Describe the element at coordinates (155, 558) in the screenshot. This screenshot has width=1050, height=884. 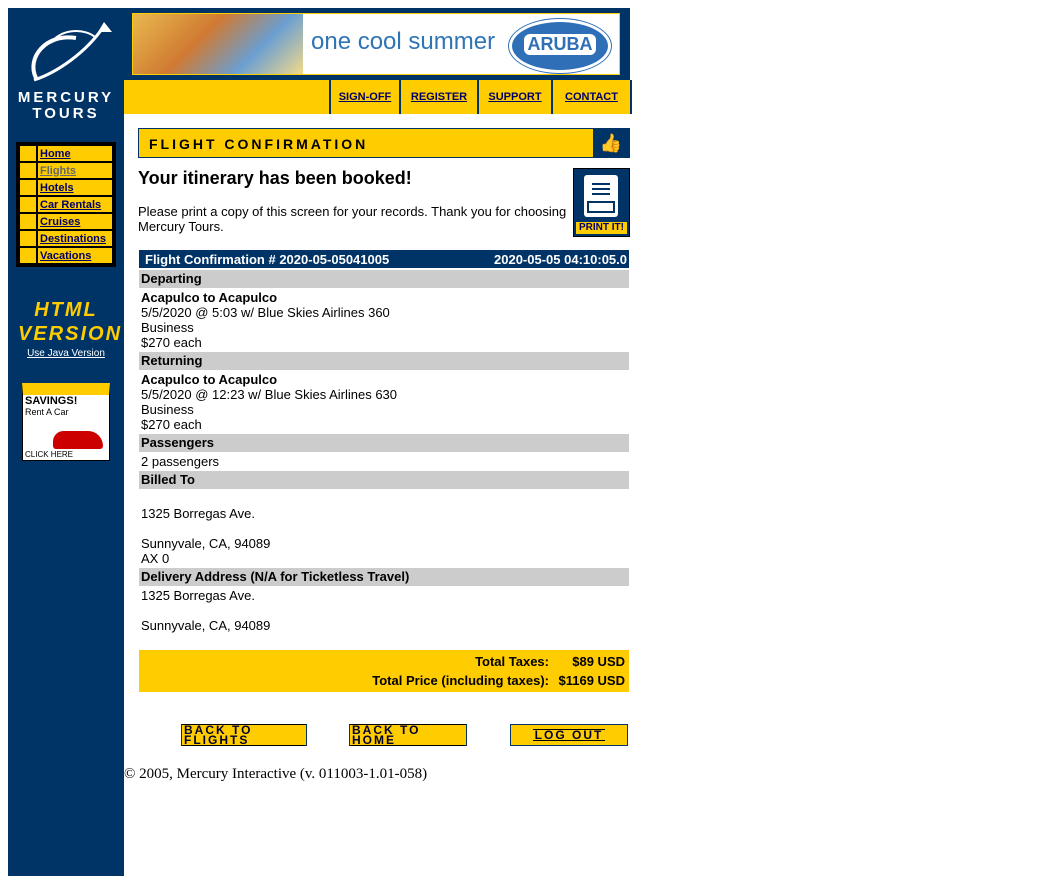
I see `billed-card: AX 0` at that location.